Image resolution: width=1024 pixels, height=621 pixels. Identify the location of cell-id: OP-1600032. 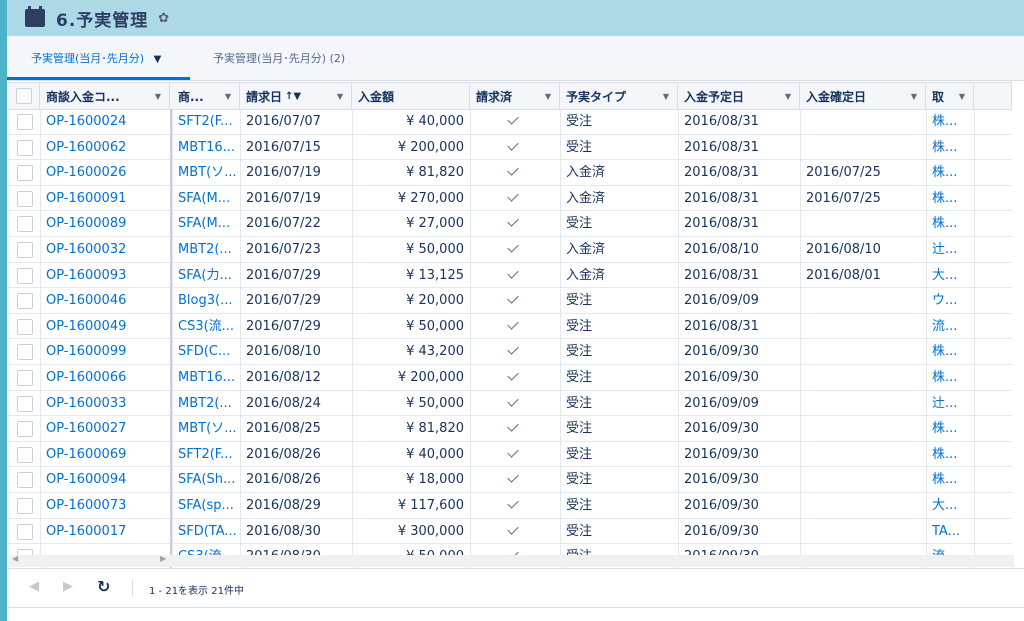
(105, 249).